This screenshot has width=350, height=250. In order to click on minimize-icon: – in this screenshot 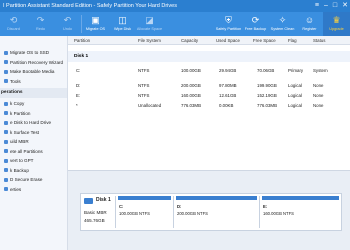, I will do `click(326, 6)`.